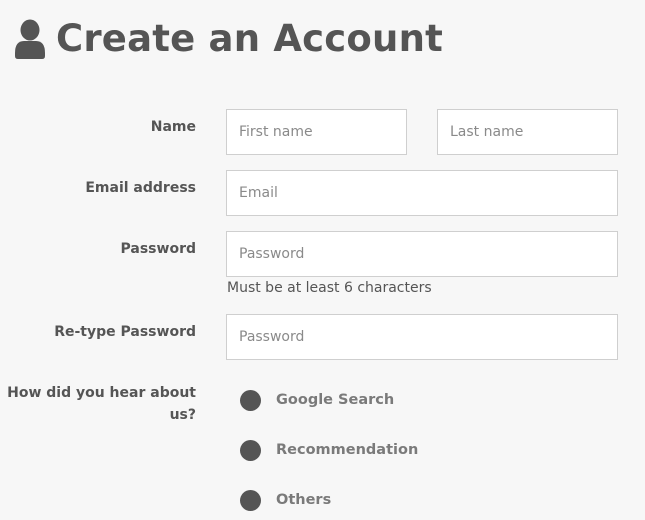 The width and height of the screenshot is (645, 520). Describe the element at coordinates (140, 188) in the screenshot. I see `email-label: Email address` at that location.